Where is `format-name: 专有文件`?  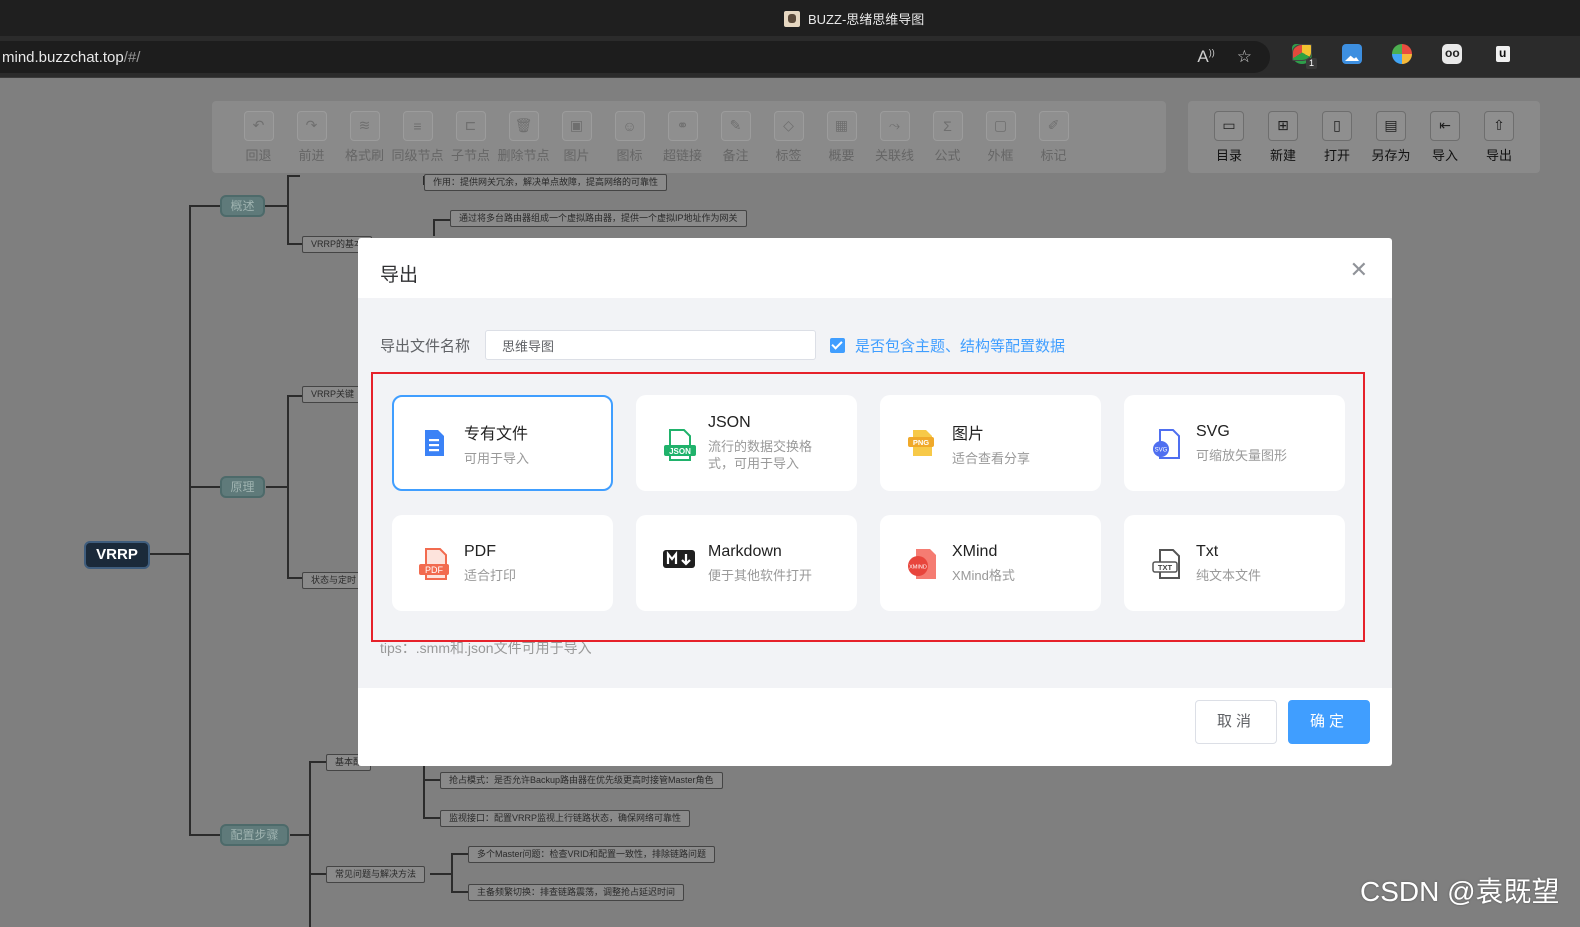 format-name: 专有文件 is located at coordinates (496, 434).